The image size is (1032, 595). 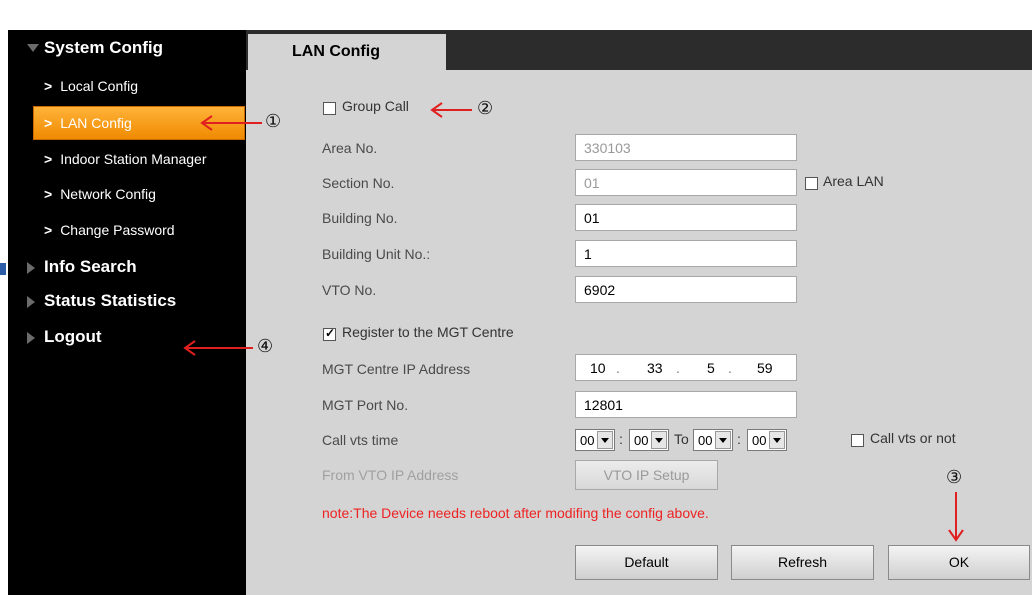 What do you see at coordinates (273, 121) in the screenshot?
I see `annotation-marker-1: ①` at bounding box center [273, 121].